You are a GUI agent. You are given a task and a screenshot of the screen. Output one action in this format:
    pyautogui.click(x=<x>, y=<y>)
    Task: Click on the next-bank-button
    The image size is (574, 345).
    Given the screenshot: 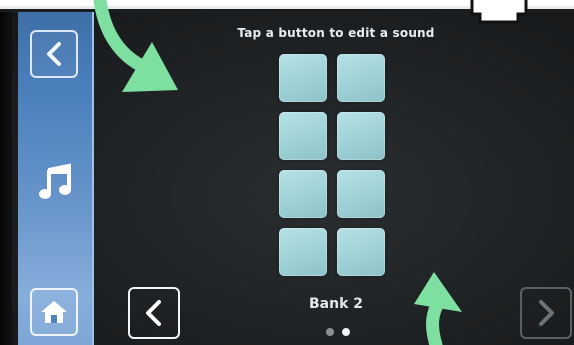 What is the action you would take?
    pyautogui.click(x=546, y=313)
    